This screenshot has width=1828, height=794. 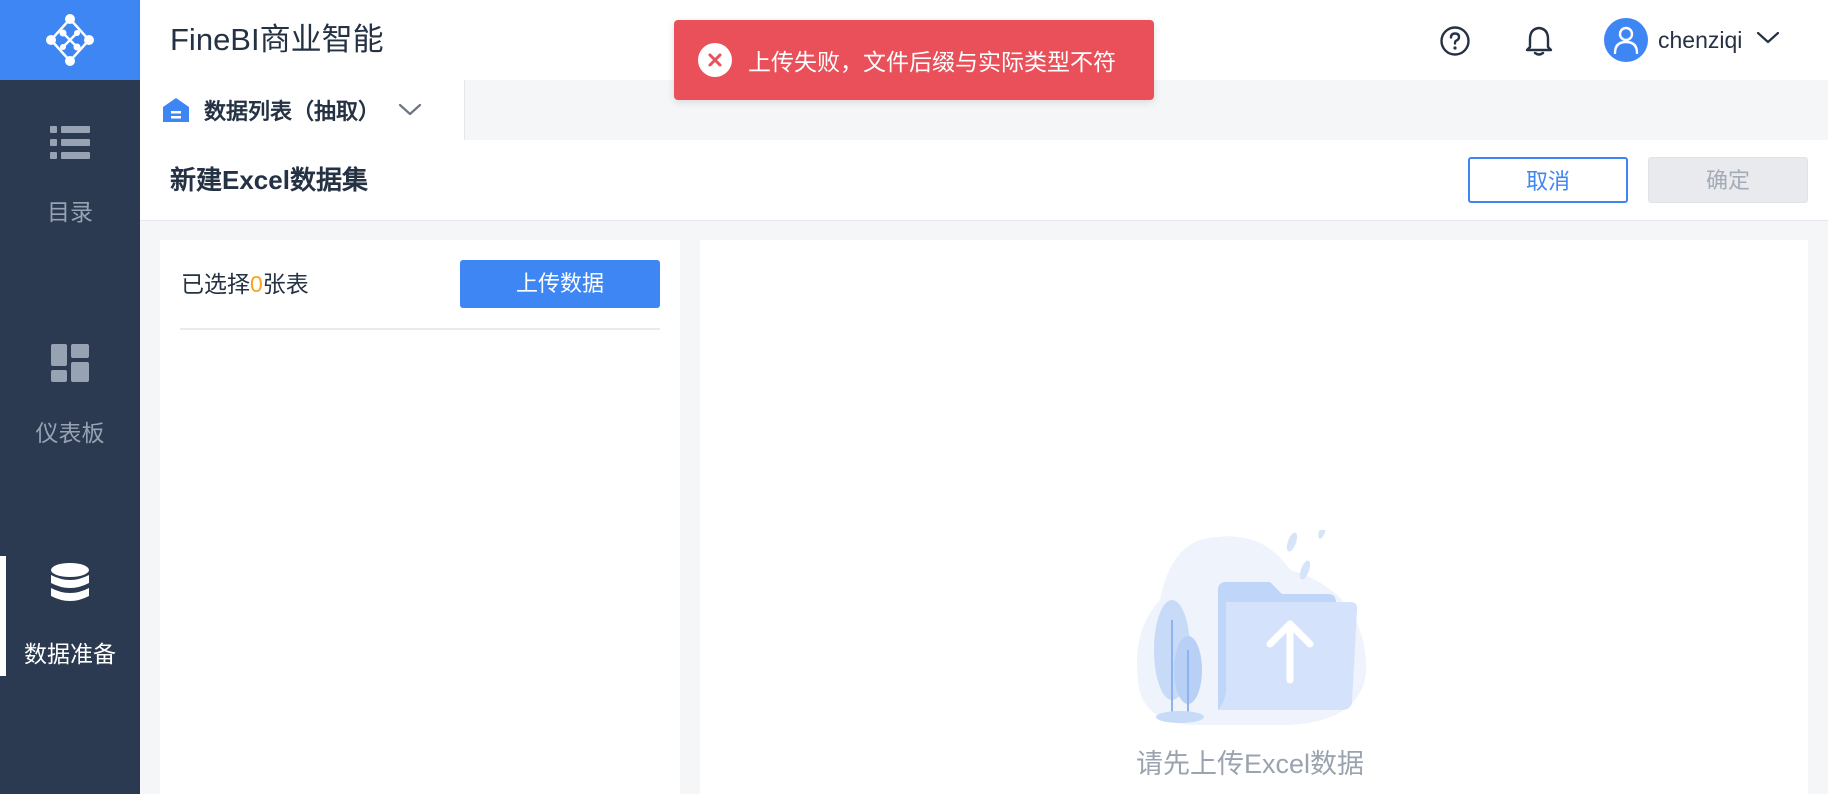 I want to click on finebi-logo-icon, so click(x=70, y=40).